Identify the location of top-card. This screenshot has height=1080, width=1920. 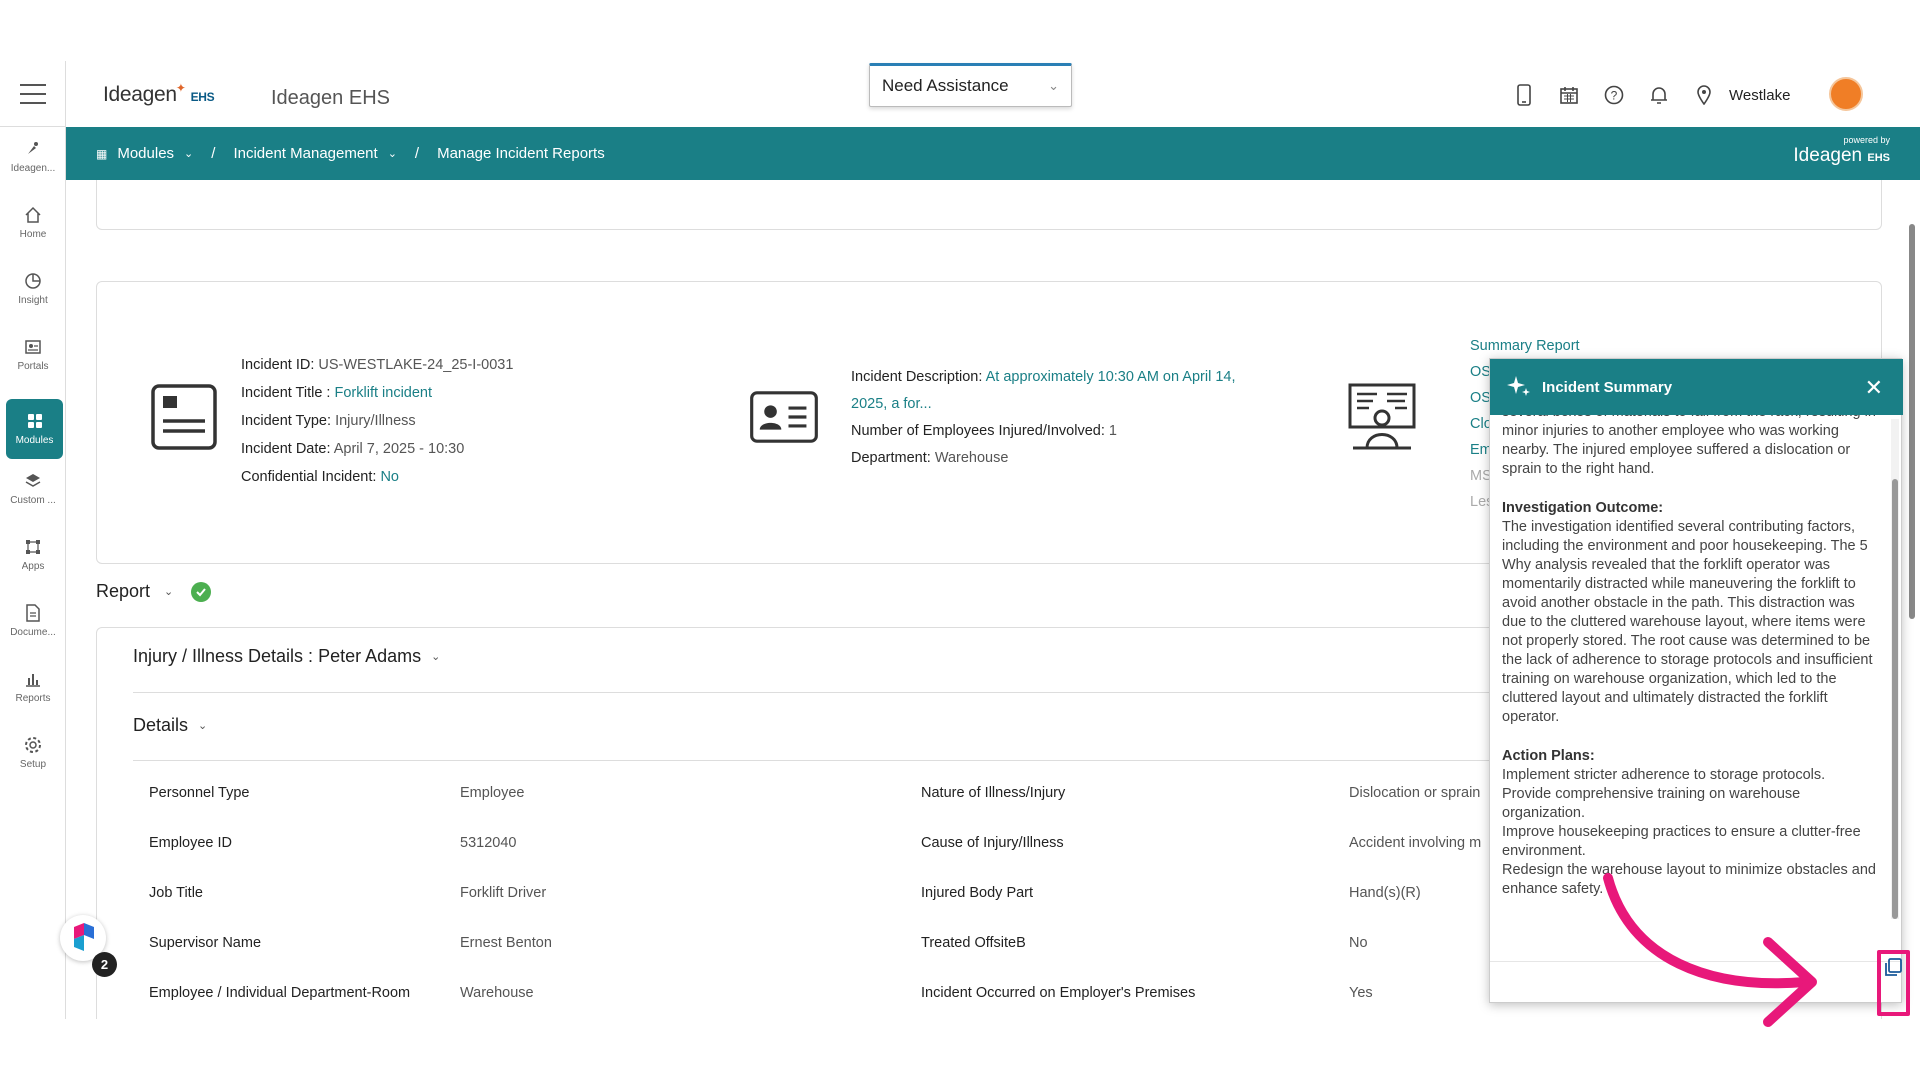
(989, 205).